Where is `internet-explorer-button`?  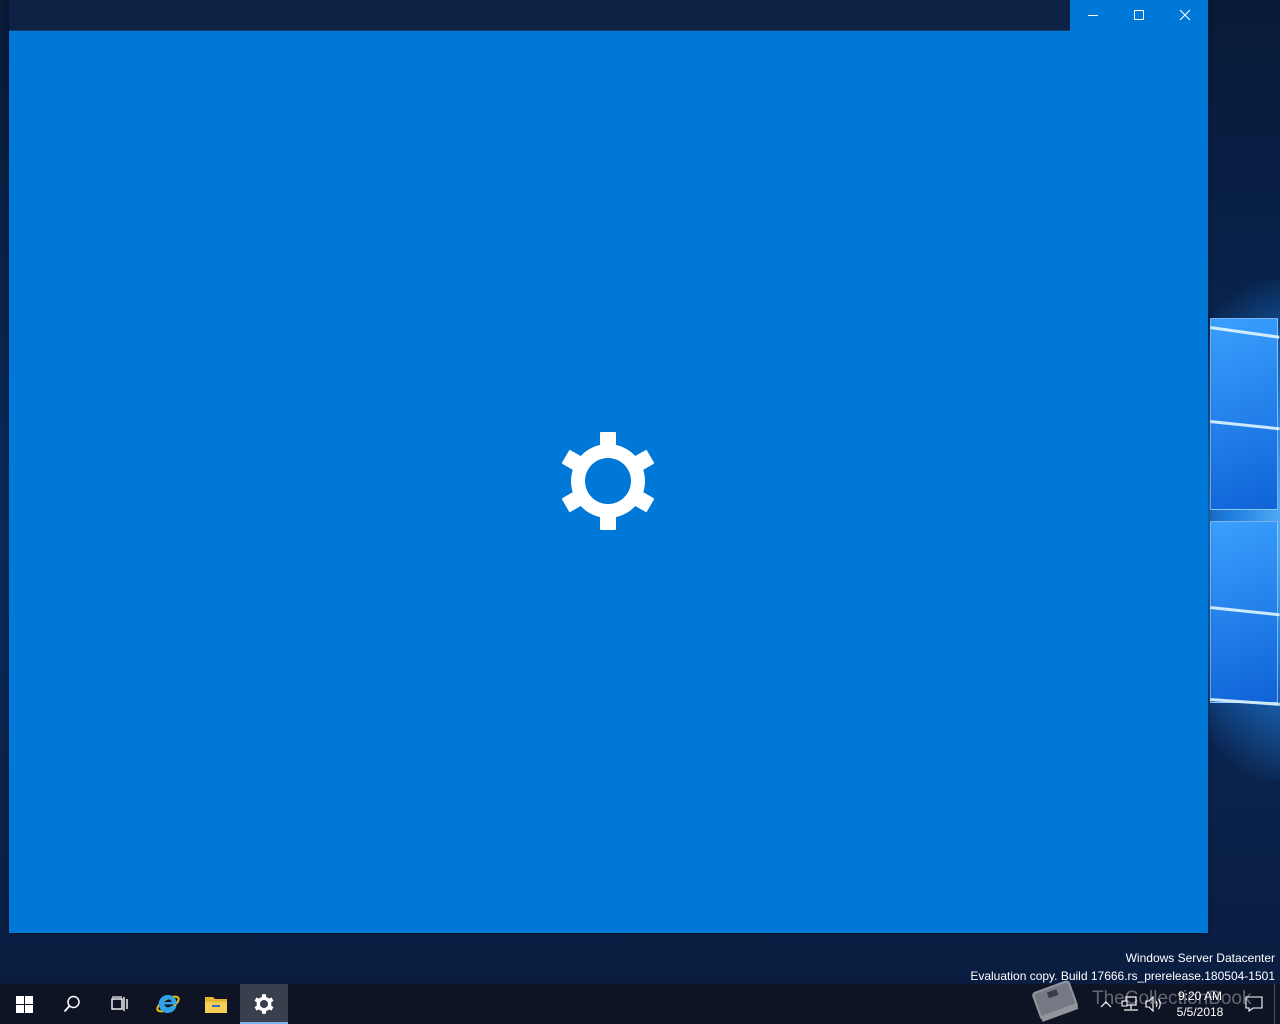
internet-explorer-button is located at coordinates (168, 1004).